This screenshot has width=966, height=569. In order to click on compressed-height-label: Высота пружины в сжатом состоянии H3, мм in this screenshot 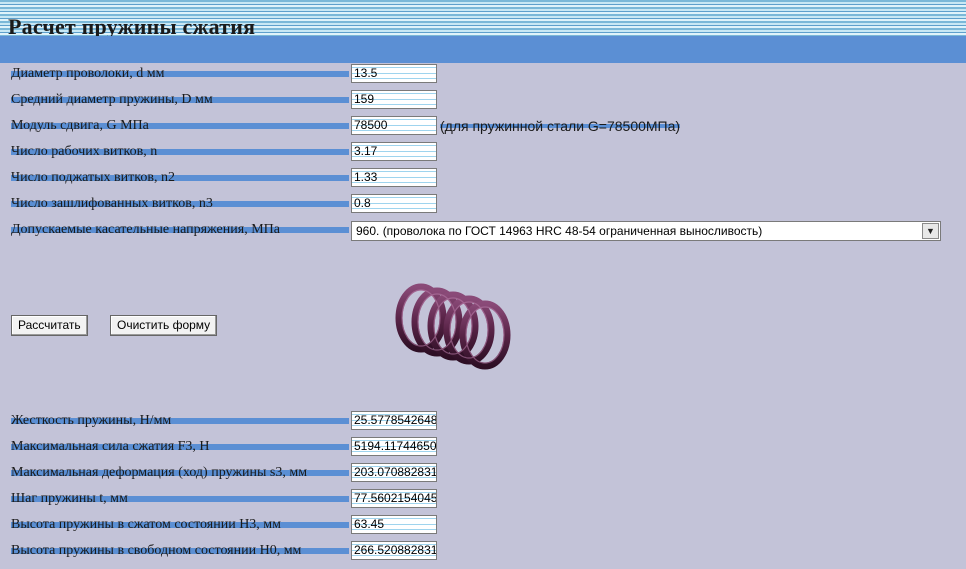, I will do `click(180, 525)`.